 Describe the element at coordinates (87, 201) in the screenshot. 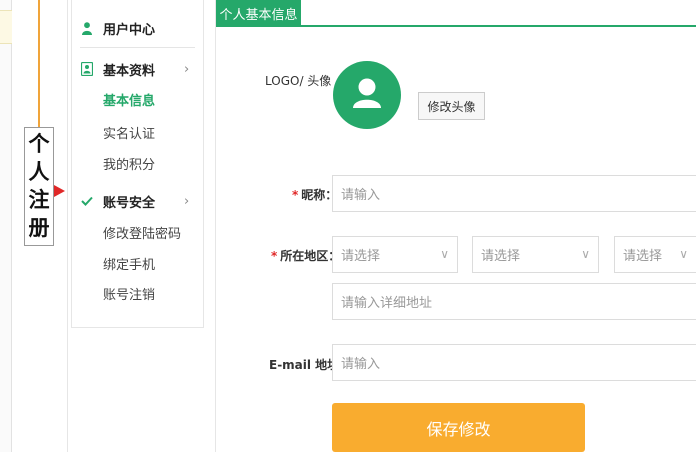

I see `checkmark-icon` at that location.